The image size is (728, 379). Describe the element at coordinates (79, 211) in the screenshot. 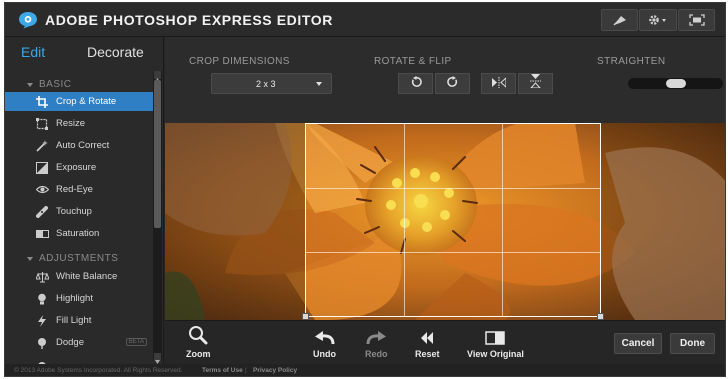

I see `sidebar-item-touchup: Touchup` at that location.